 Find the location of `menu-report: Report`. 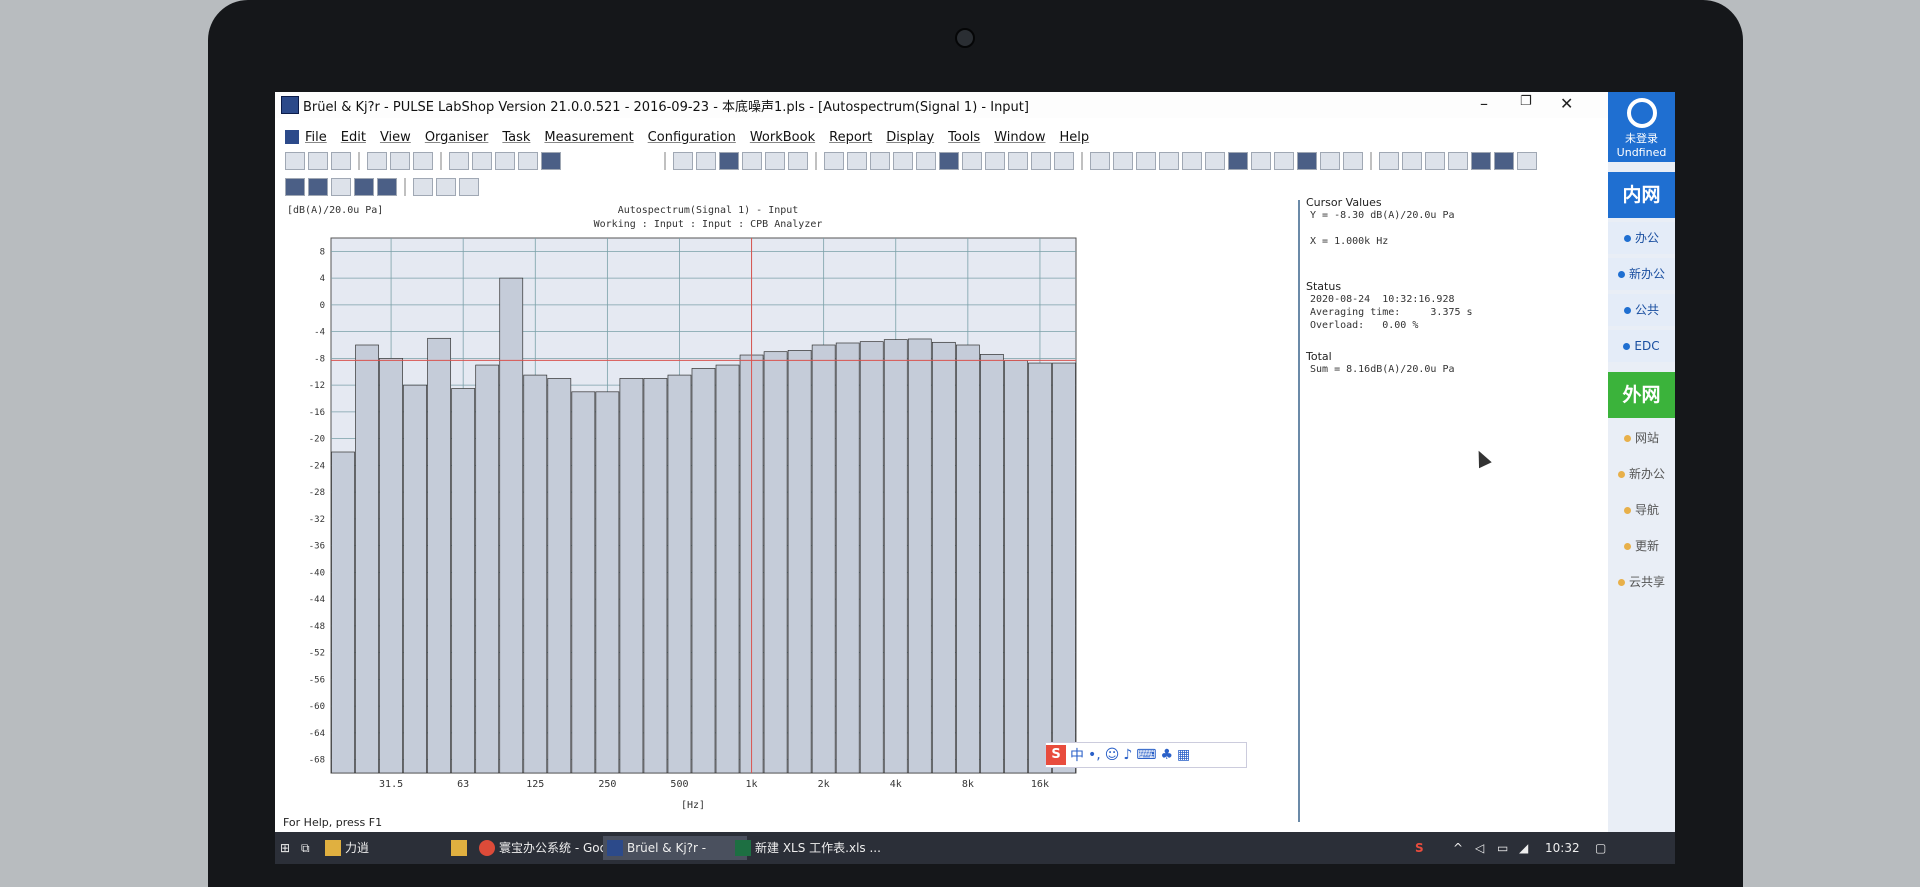

menu-report: Report is located at coordinates (850, 137).